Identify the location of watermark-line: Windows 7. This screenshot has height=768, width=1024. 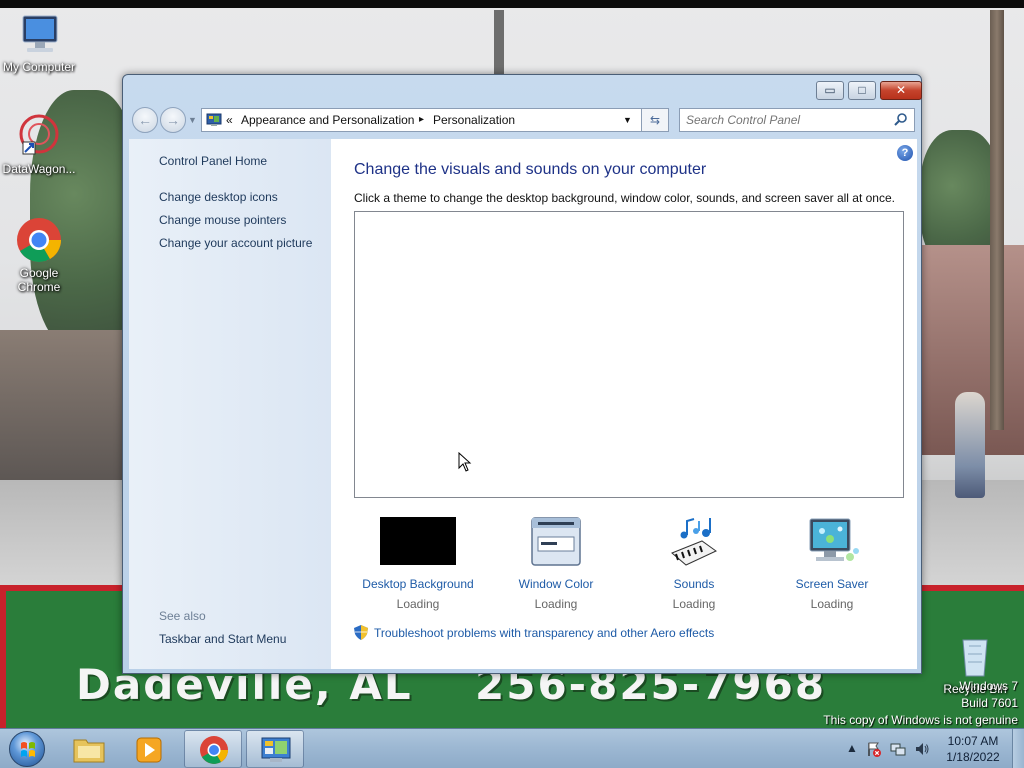
(988, 686).